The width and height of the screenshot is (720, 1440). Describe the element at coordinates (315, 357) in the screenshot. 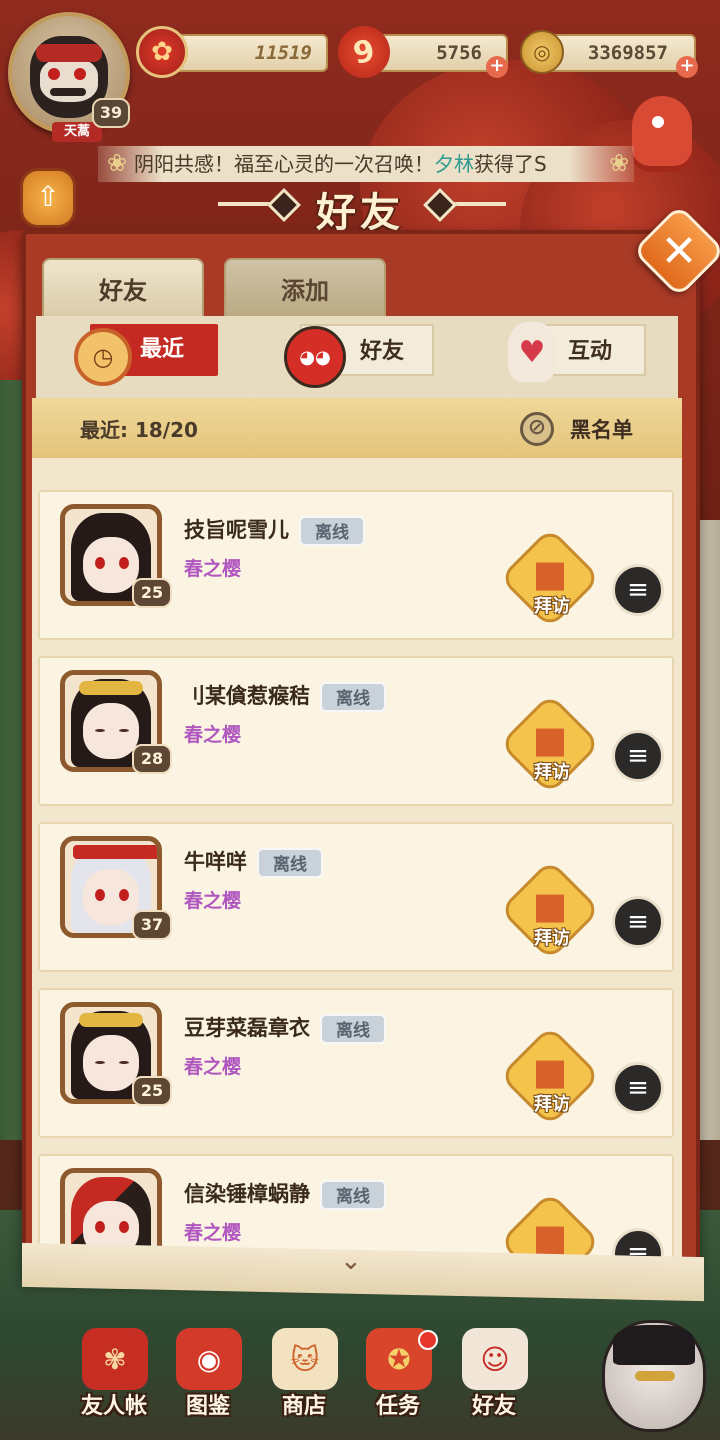

I see `daruma-icon: ◕◕` at that location.